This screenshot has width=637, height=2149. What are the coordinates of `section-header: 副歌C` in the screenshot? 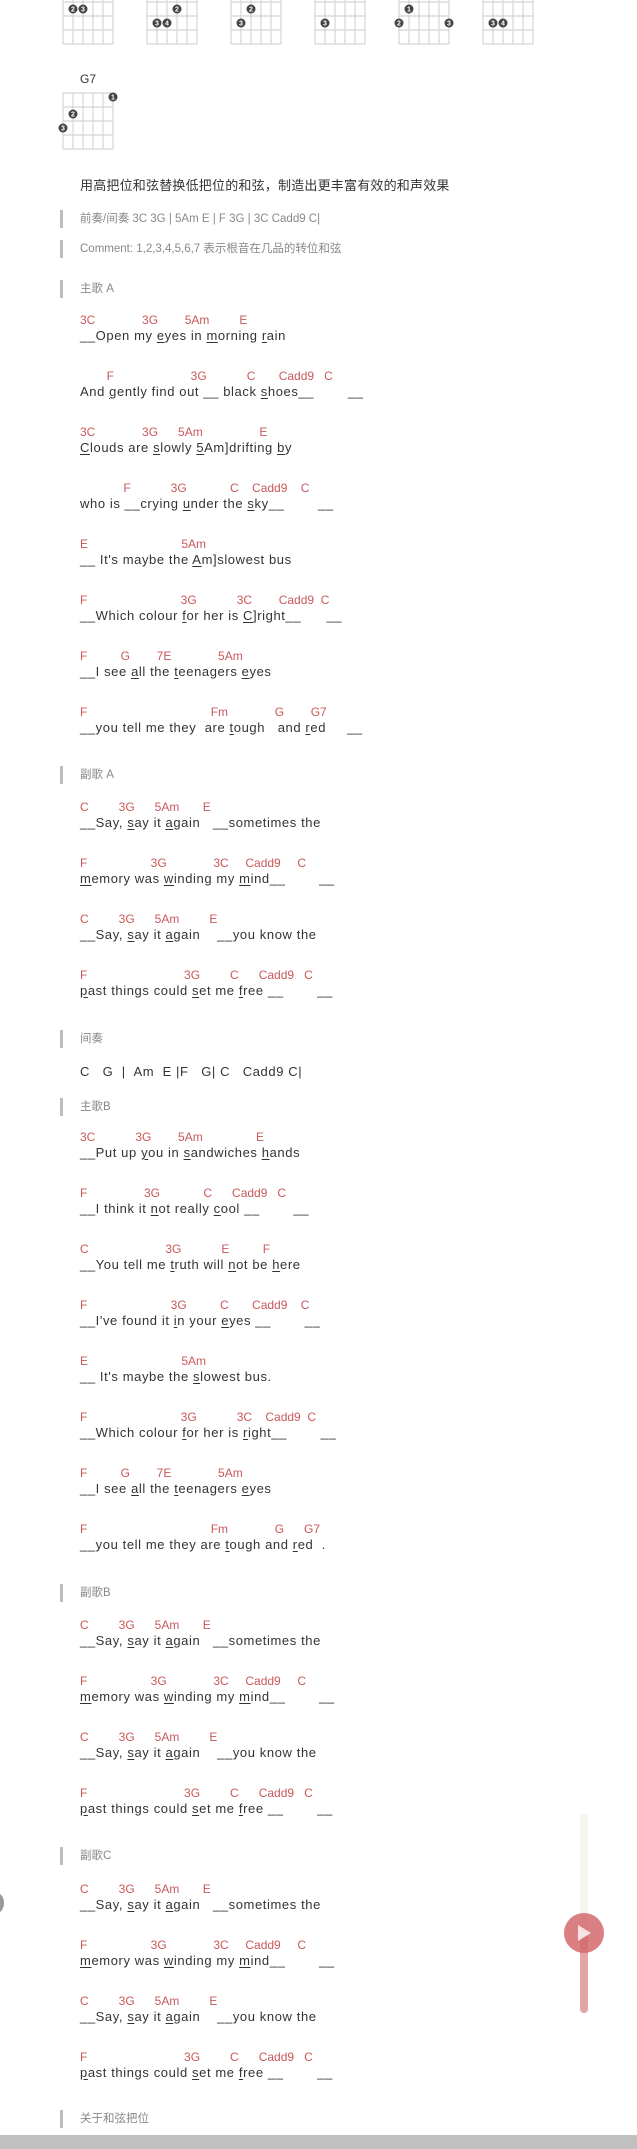 It's located at (85, 1856).